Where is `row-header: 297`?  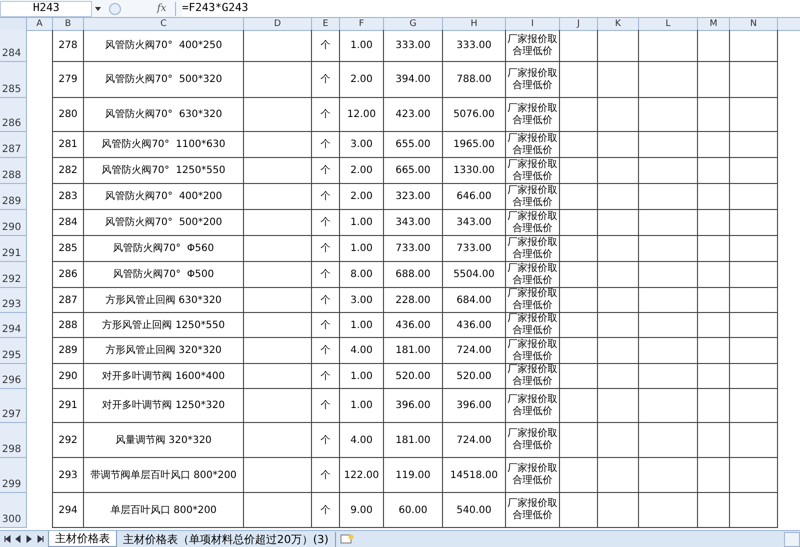
row-header: 297 is located at coordinates (13, 406).